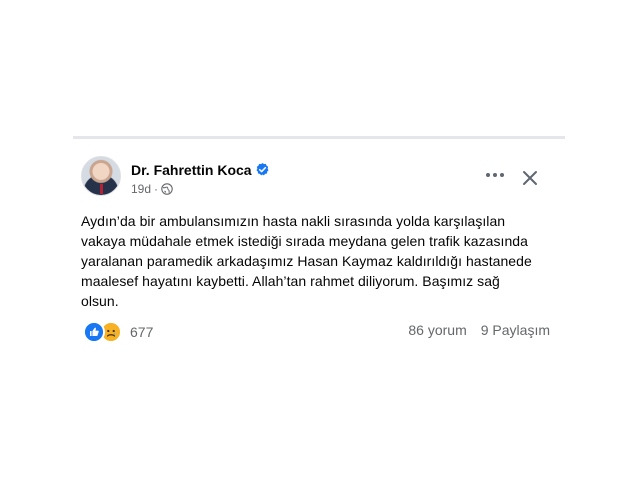 This screenshot has height=480, width=640. Describe the element at coordinates (118, 332) in the screenshot. I see `reaction-summary: 677` at that location.